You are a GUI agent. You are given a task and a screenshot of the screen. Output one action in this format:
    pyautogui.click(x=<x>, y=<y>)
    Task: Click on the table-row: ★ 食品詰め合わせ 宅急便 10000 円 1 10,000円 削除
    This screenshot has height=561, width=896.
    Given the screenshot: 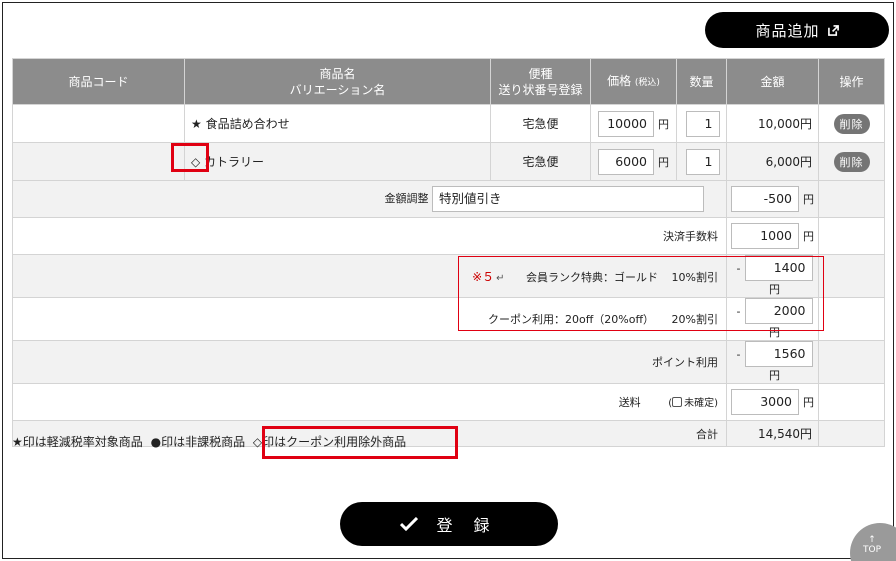 What is the action you would take?
    pyautogui.click(x=448, y=123)
    